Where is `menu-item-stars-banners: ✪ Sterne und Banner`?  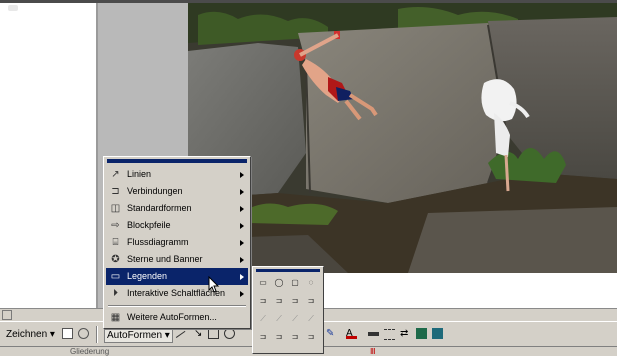
menu-item-stars-banners: ✪ Sterne und Banner is located at coordinates (177, 259).